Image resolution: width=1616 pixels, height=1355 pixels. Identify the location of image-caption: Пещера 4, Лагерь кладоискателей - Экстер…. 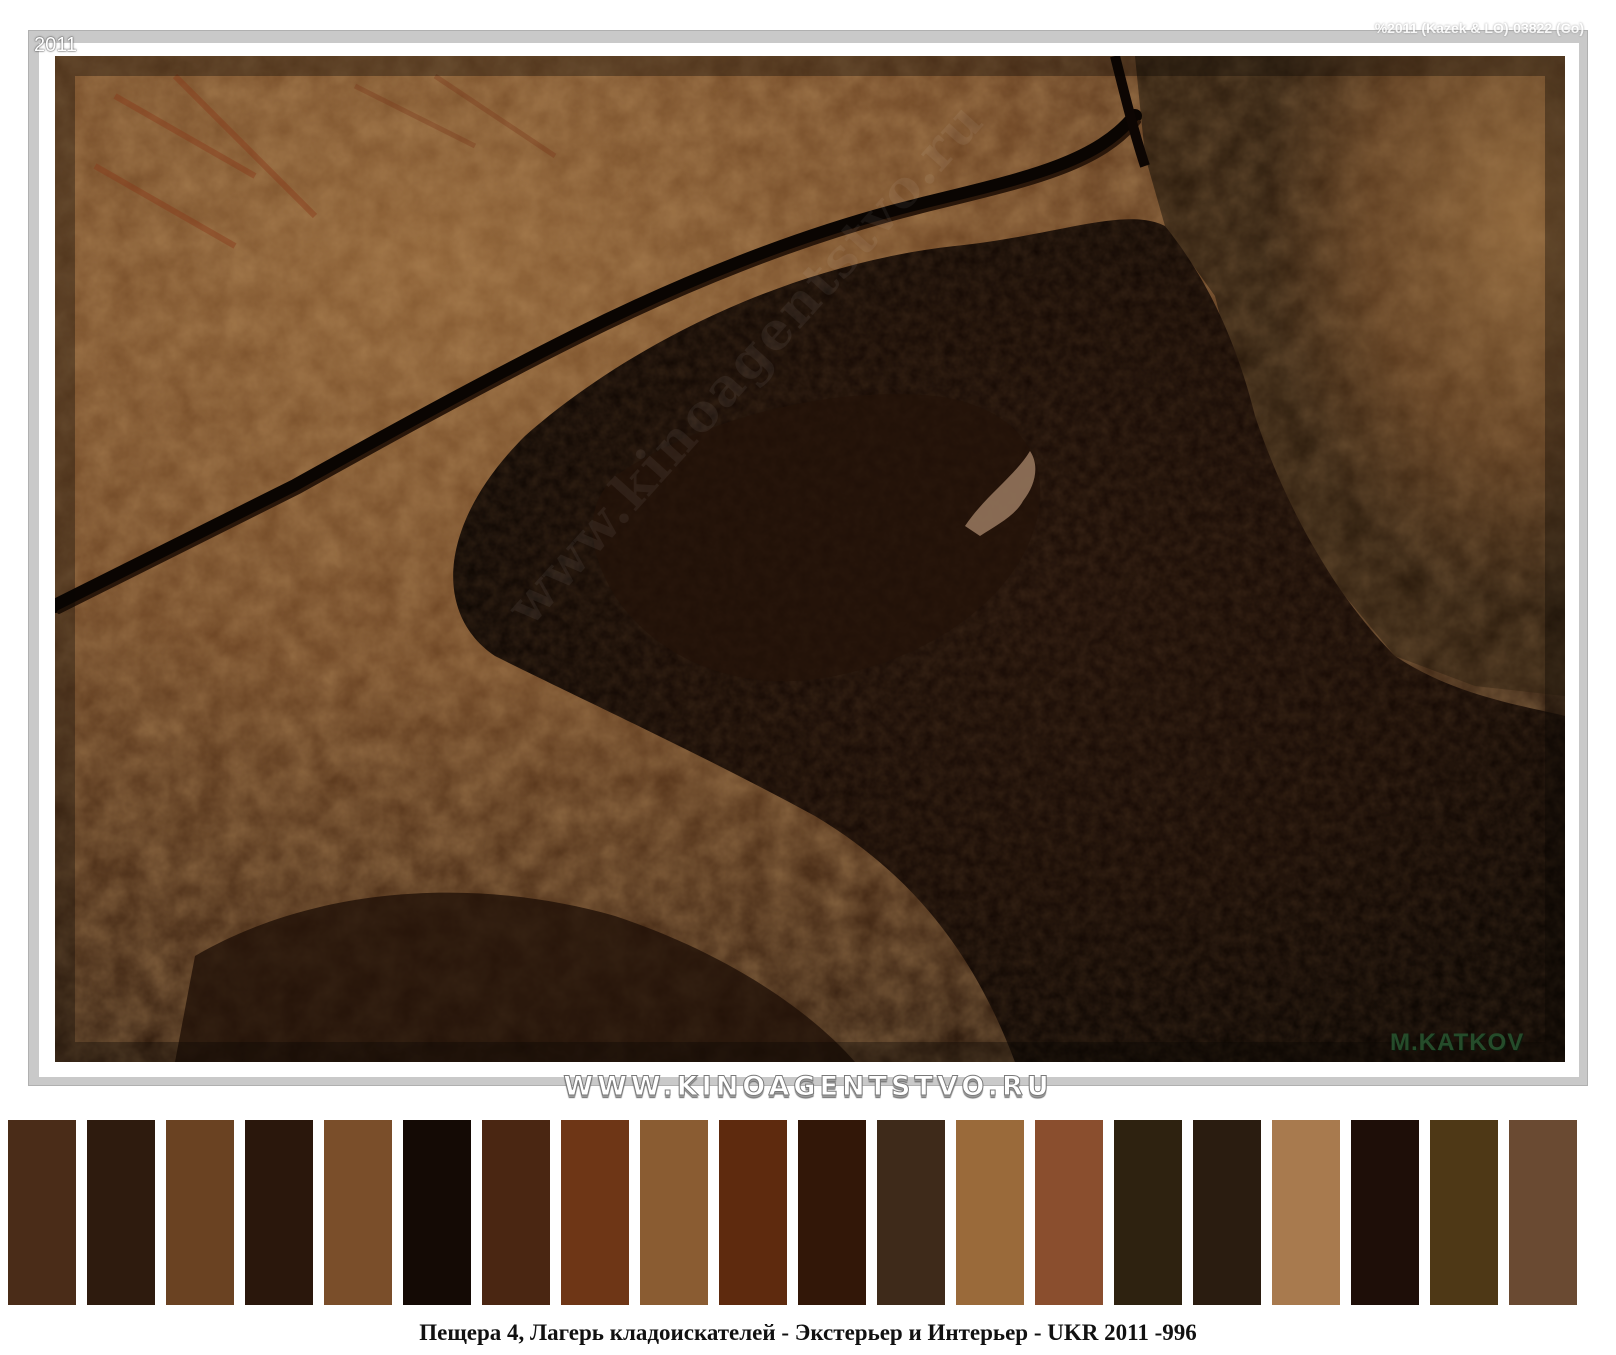
(808, 1332).